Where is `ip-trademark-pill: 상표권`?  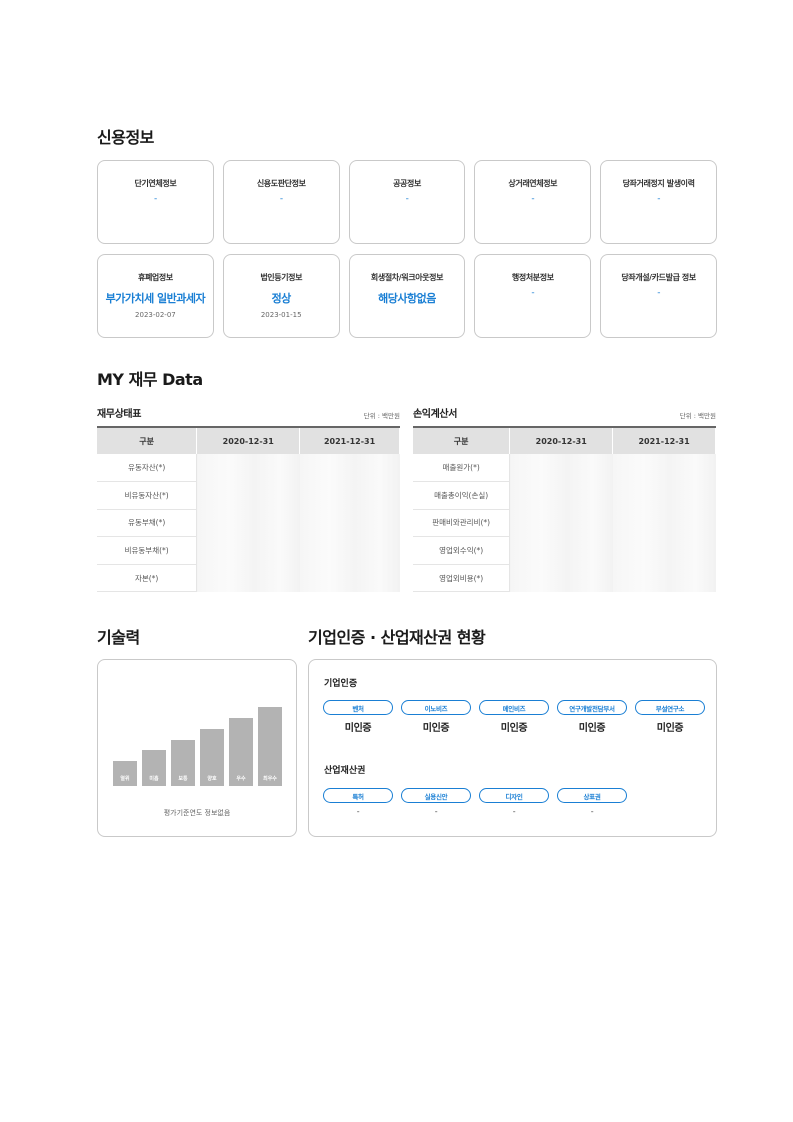 ip-trademark-pill: 상표권 is located at coordinates (592, 795).